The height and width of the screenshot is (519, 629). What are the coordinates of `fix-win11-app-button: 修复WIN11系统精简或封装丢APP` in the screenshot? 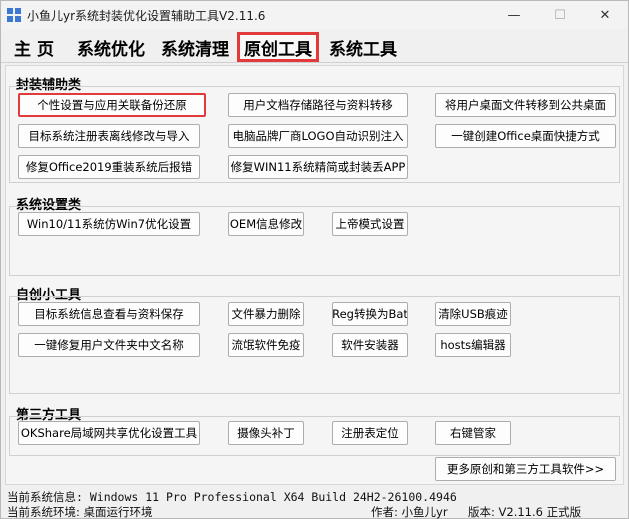 It's located at (318, 167).